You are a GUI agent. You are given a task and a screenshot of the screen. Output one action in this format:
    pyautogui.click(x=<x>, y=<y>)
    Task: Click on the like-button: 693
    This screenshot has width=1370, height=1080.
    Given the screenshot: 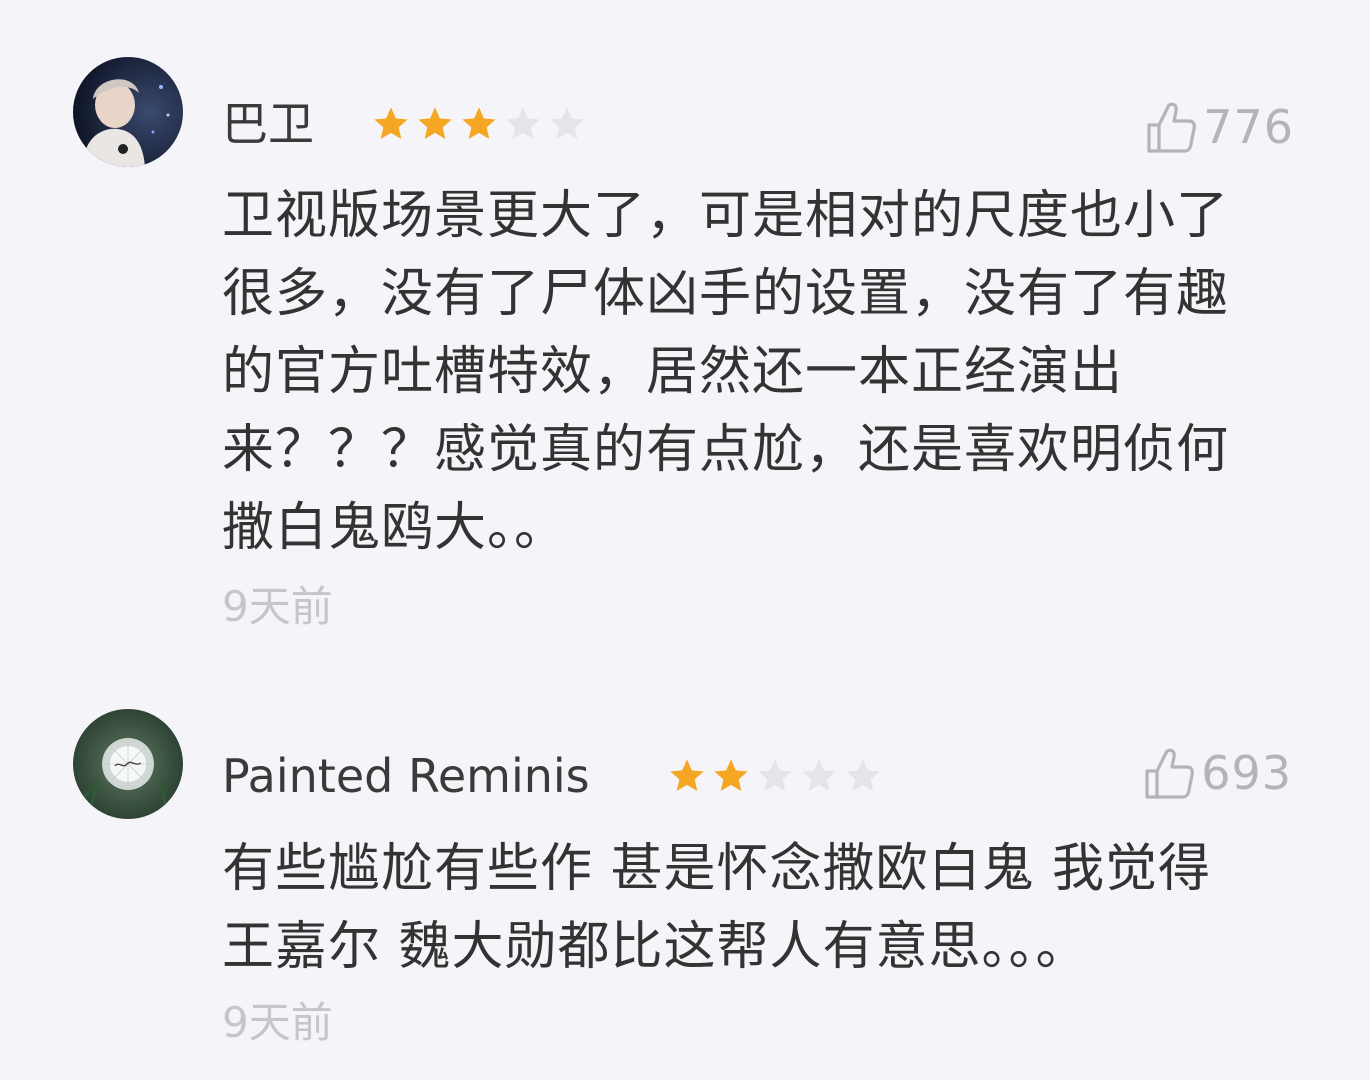 What is the action you would take?
    pyautogui.click(x=1217, y=773)
    